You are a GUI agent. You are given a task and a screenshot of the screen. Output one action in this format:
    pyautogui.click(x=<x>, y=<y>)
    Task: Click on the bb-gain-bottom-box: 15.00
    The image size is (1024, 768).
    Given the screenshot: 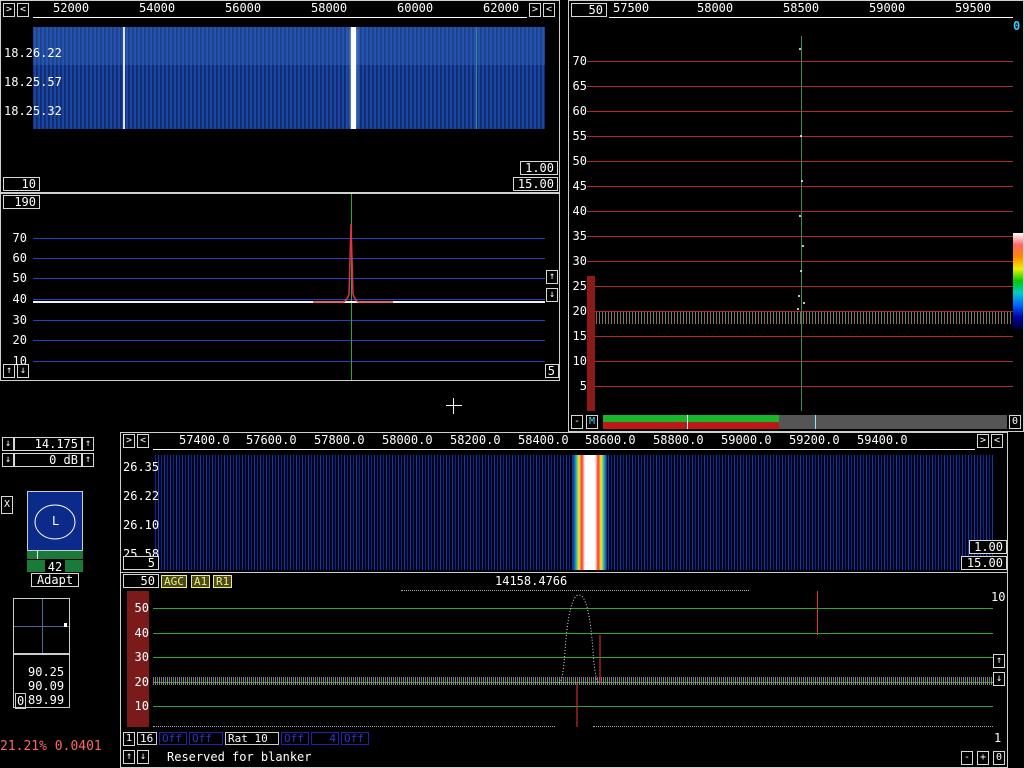 What is the action you would take?
    pyautogui.click(x=984, y=563)
    